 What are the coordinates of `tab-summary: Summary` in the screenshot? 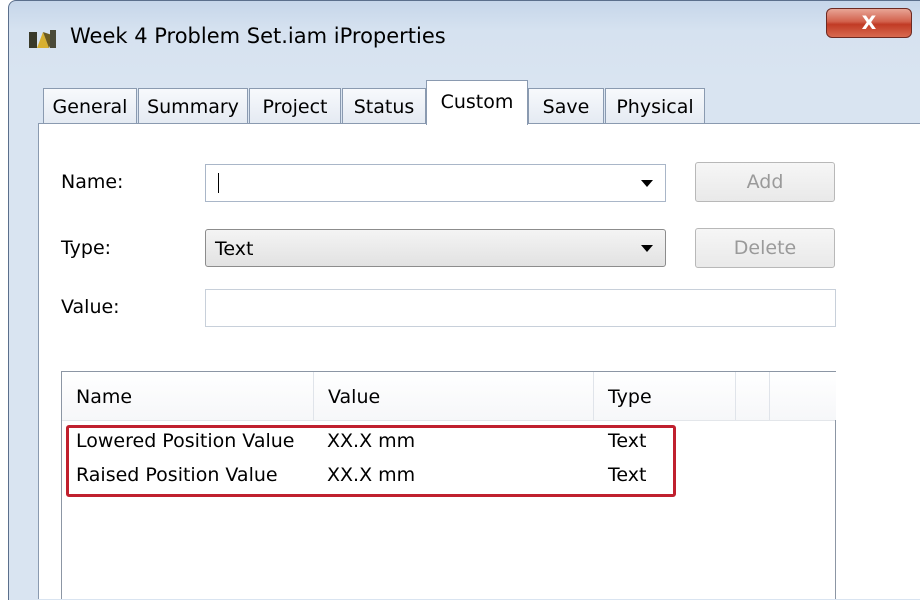 It's located at (193, 106).